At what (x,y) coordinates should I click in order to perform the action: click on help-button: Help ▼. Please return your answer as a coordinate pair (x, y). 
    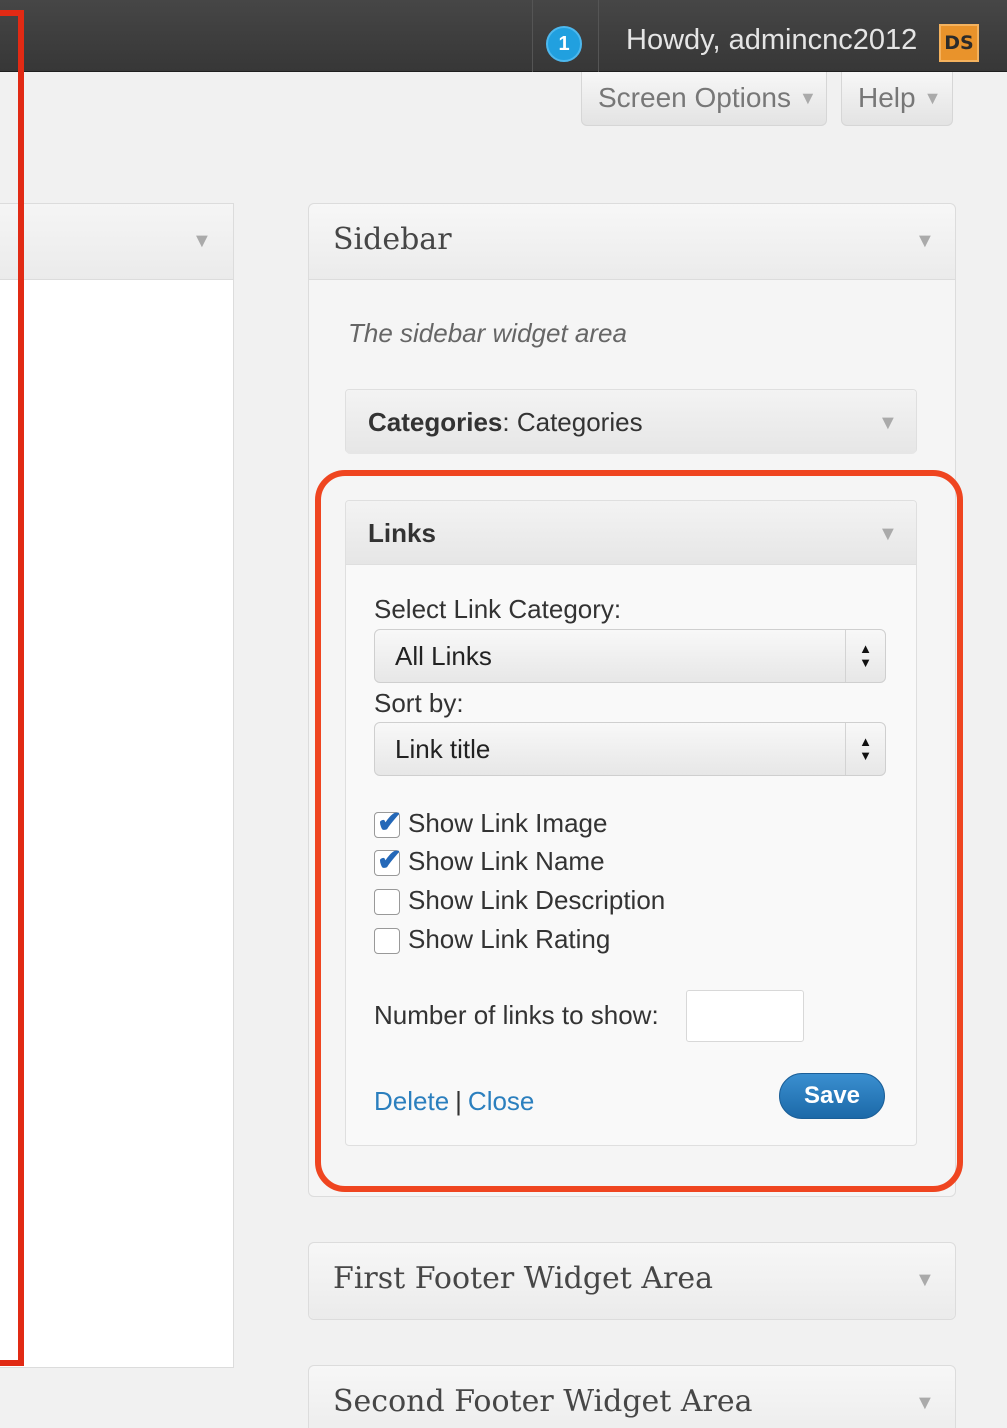
    Looking at the image, I should click on (897, 99).